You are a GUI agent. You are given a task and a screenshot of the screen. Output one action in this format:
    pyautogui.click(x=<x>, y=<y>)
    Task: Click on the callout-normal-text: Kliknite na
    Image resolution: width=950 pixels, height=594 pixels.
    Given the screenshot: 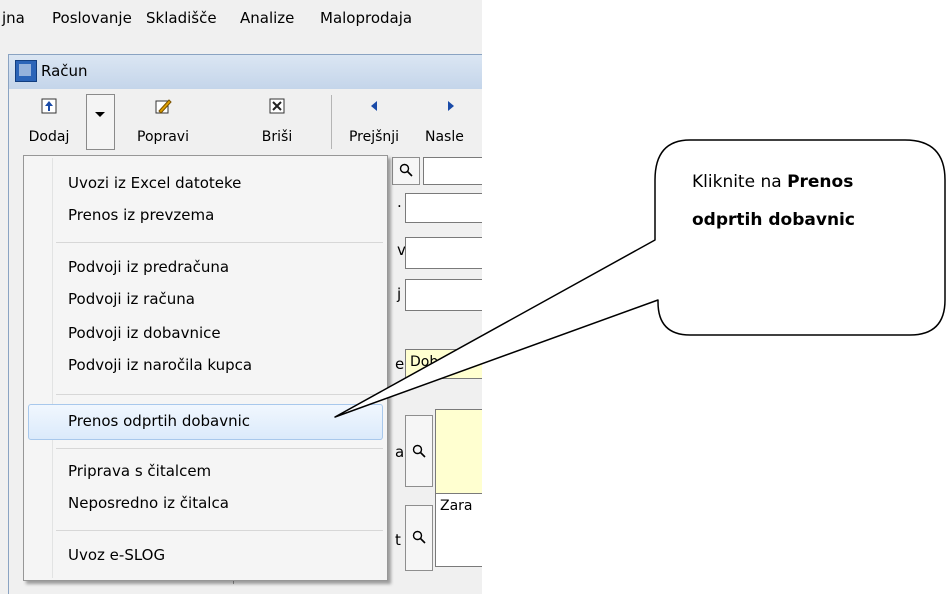 What is the action you would take?
    pyautogui.click(x=740, y=182)
    